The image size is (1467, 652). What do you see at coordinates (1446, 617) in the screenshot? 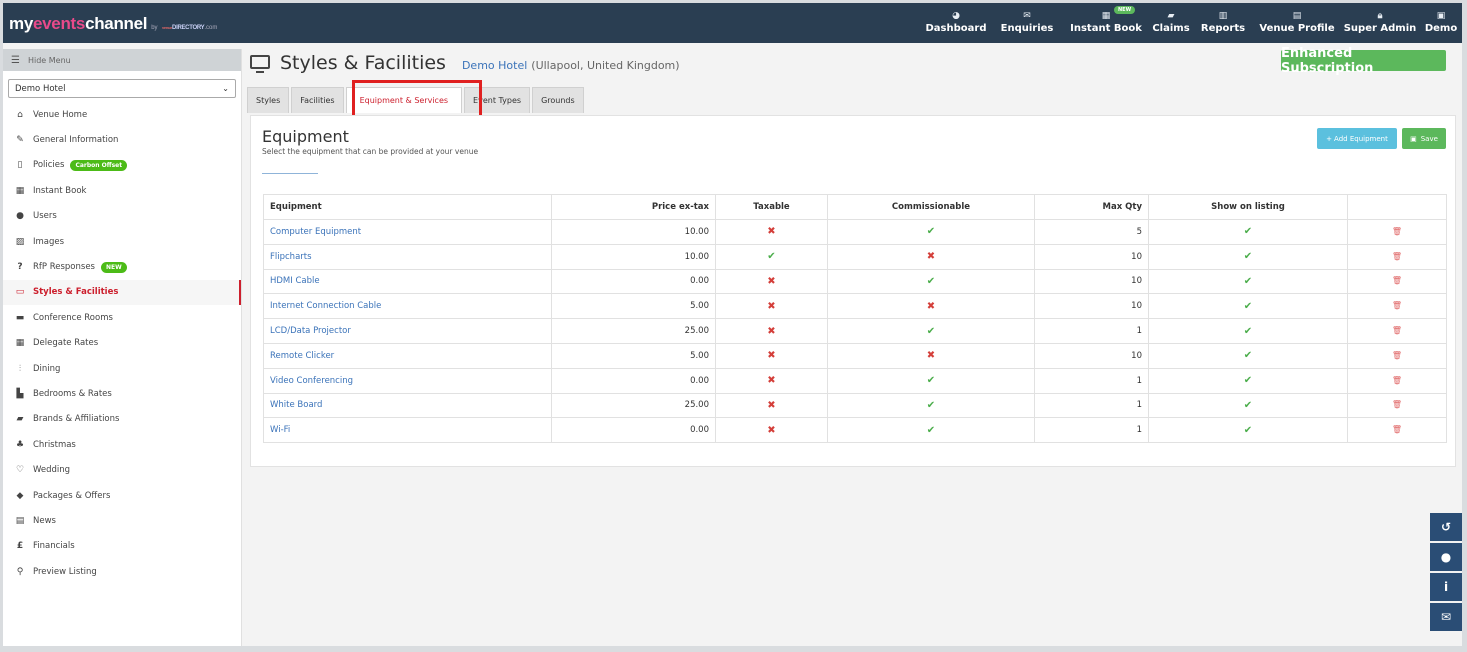
I see `mail-icon: ✉` at bounding box center [1446, 617].